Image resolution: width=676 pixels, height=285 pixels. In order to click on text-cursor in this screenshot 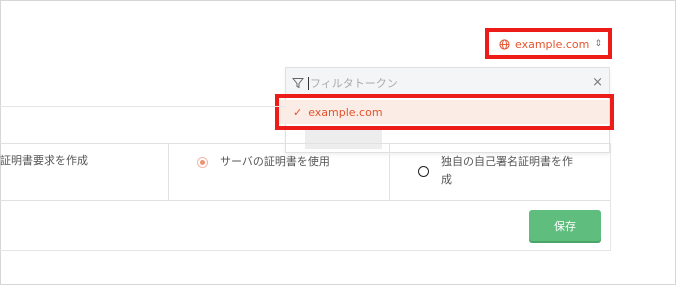, I will do `click(308, 83)`.